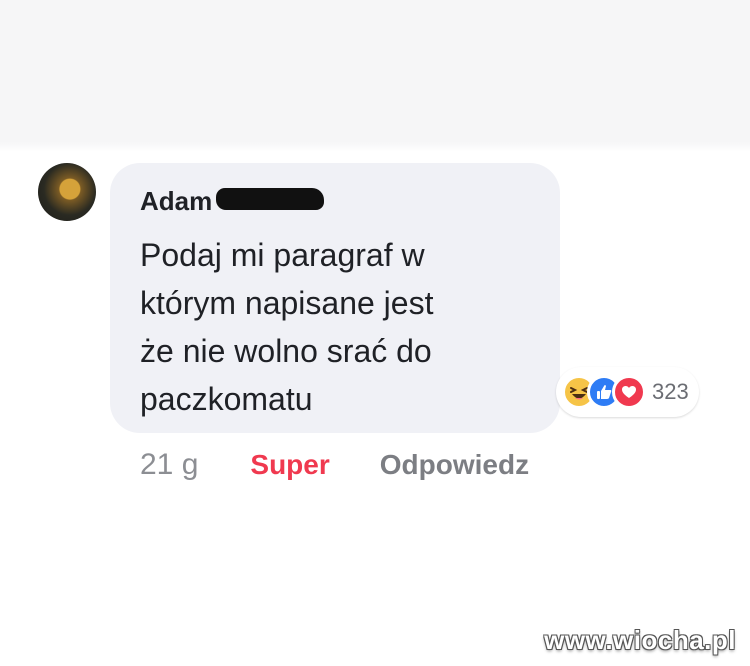 This screenshot has width=750, height=666. What do you see at coordinates (454, 465) in the screenshot?
I see `reply-button: Odpowiedz` at bounding box center [454, 465].